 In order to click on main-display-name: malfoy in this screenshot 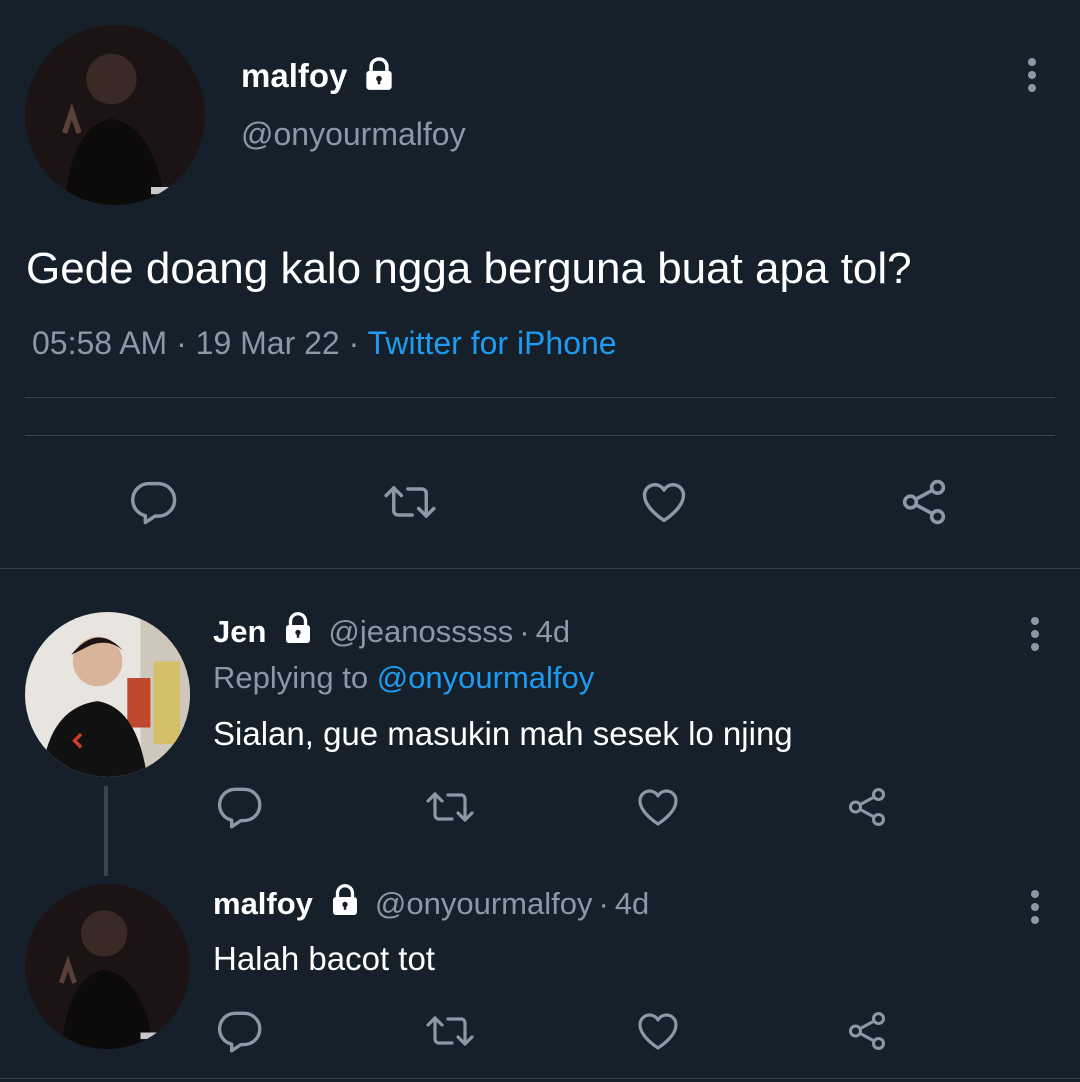, I will do `click(294, 76)`.